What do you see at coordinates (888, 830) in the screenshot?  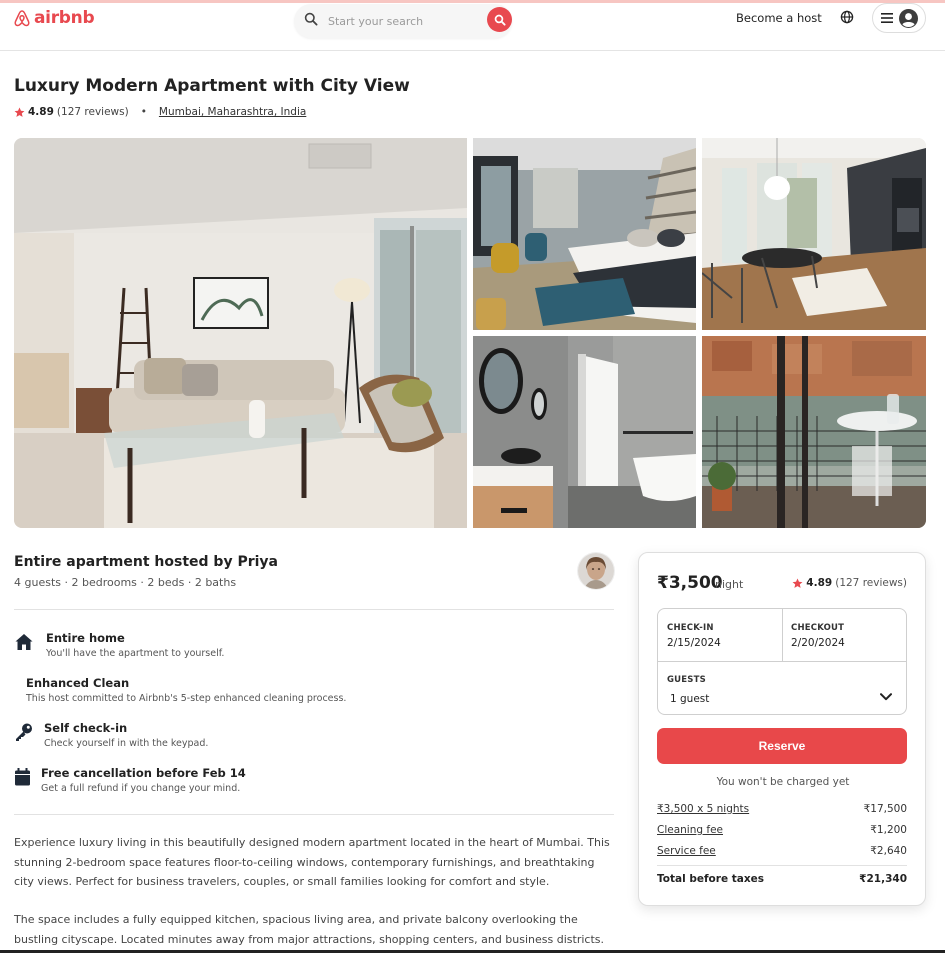 I see `cleaning-fee-value: ₹1,200` at bounding box center [888, 830].